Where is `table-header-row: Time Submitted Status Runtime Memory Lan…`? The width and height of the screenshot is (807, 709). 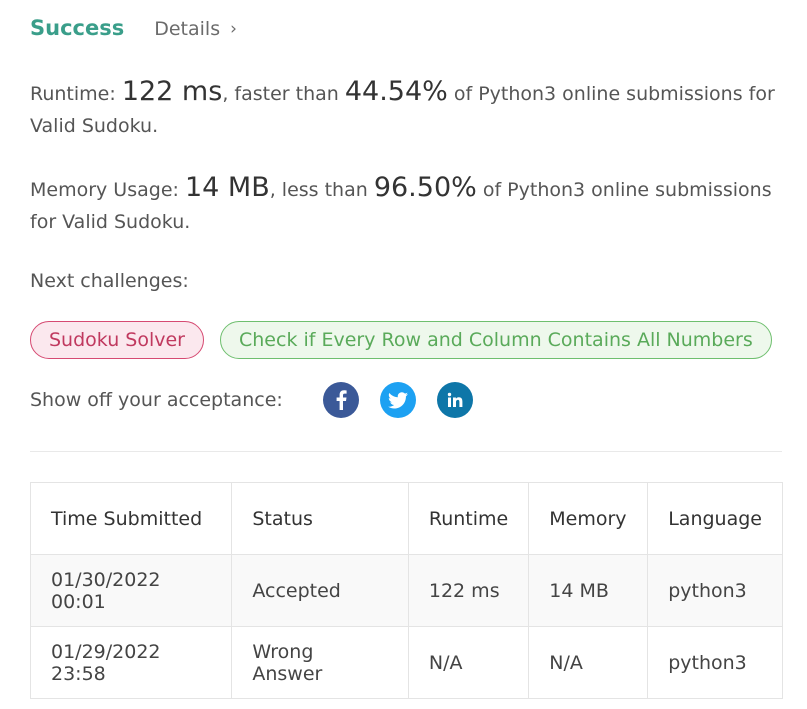
table-header-row: Time Submitted Status Runtime Memory Lan… is located at coordinates (406, 518).